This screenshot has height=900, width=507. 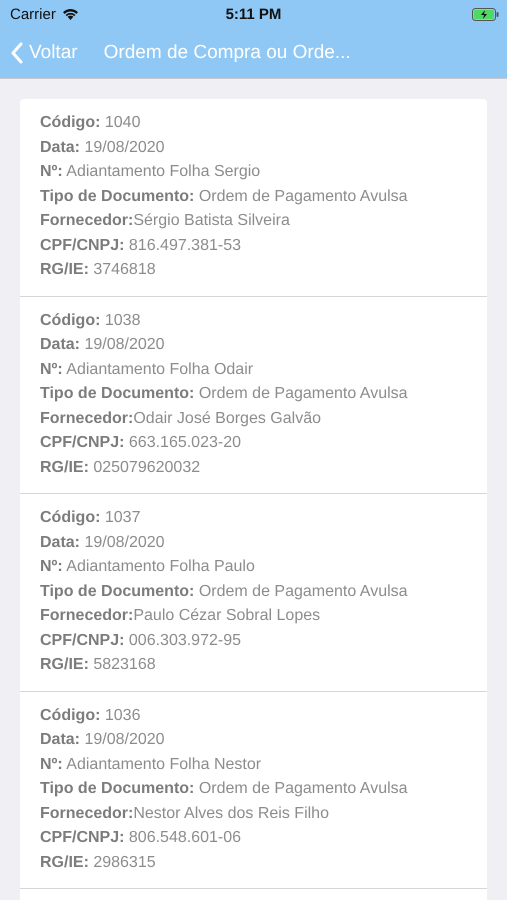 I want to click on clock-time: 5:11 PM, so click(x=254, y=14).